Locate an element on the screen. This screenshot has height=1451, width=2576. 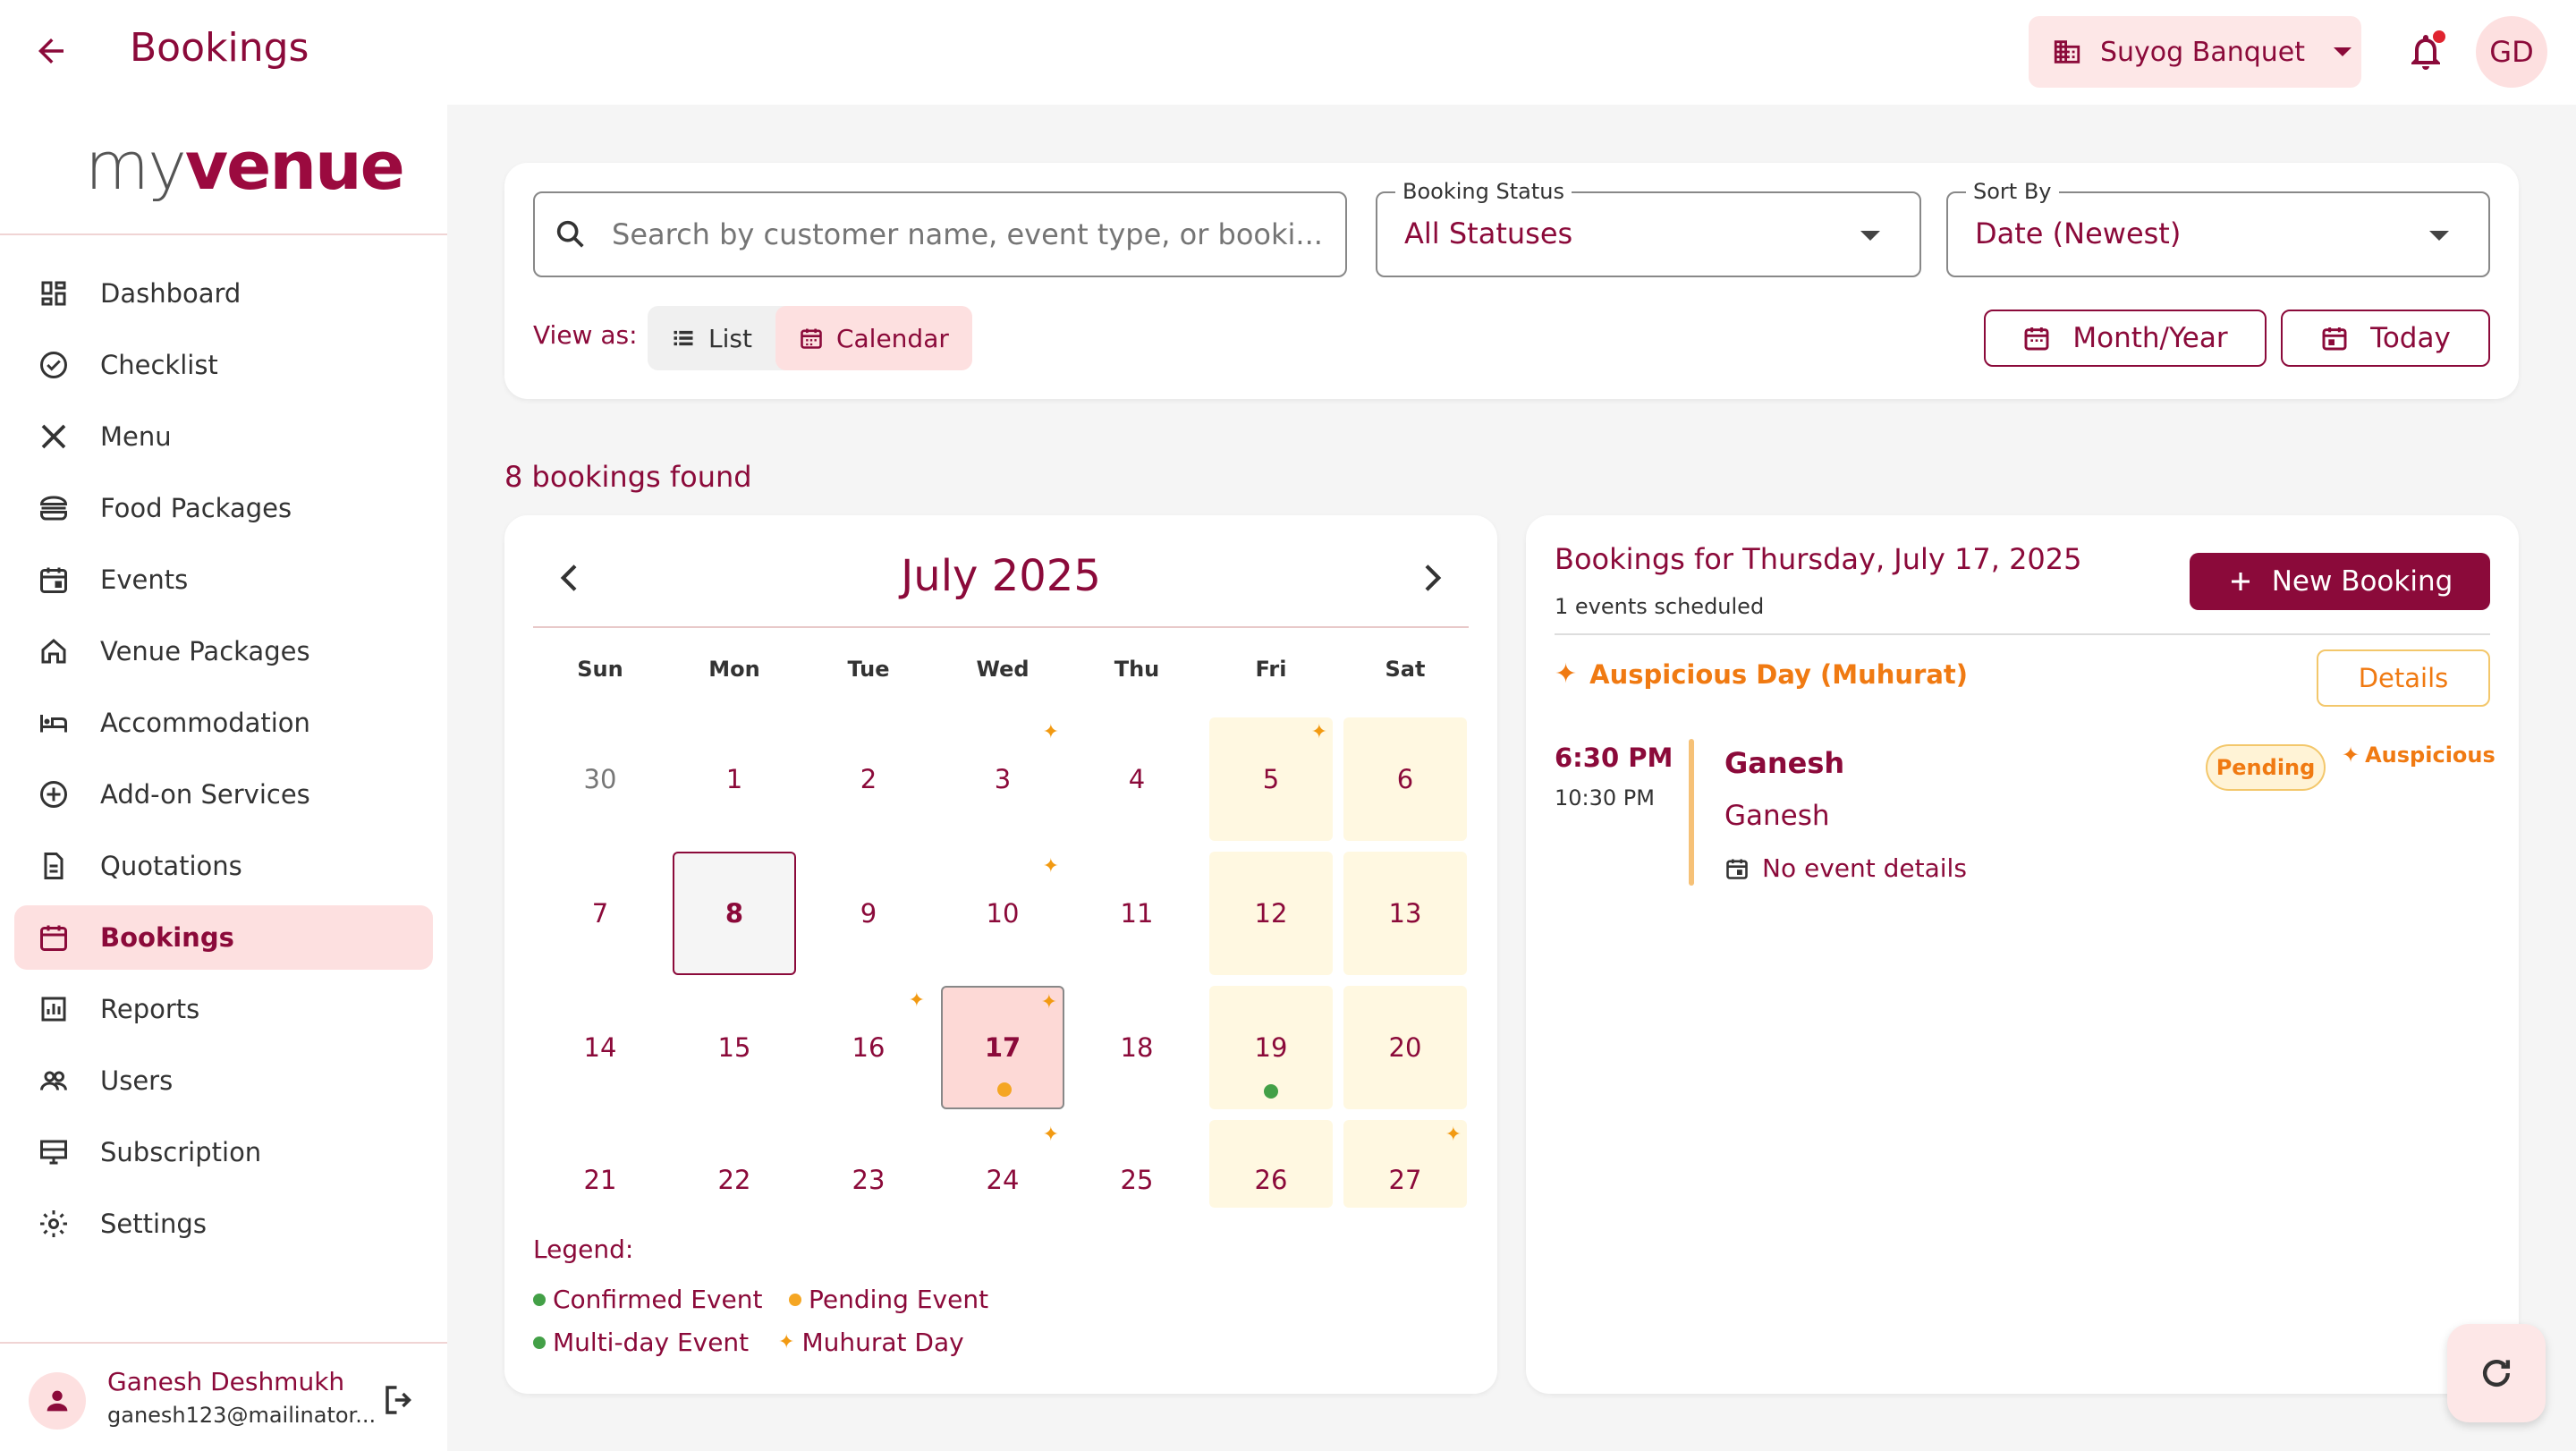
calendar-day-10: 10 ✦ is located at coordinates (1002, 913).